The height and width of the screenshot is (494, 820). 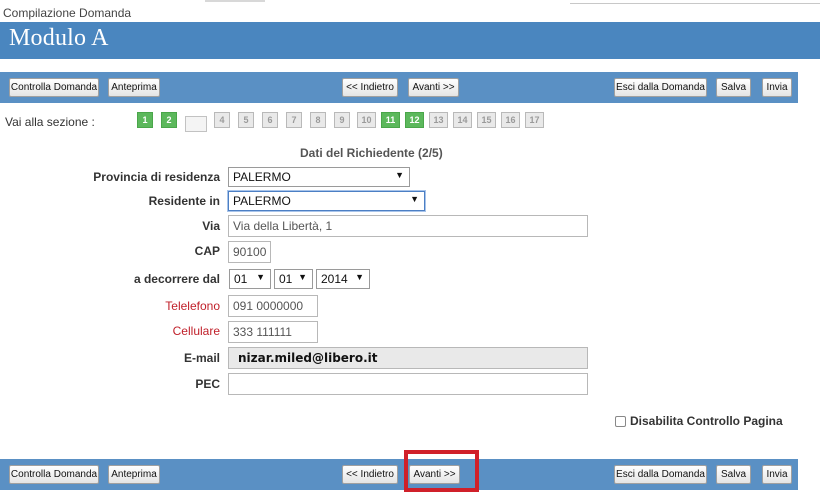 I want to click on decorrenza-label: a decorrere dal, so click(x=176, y=279).